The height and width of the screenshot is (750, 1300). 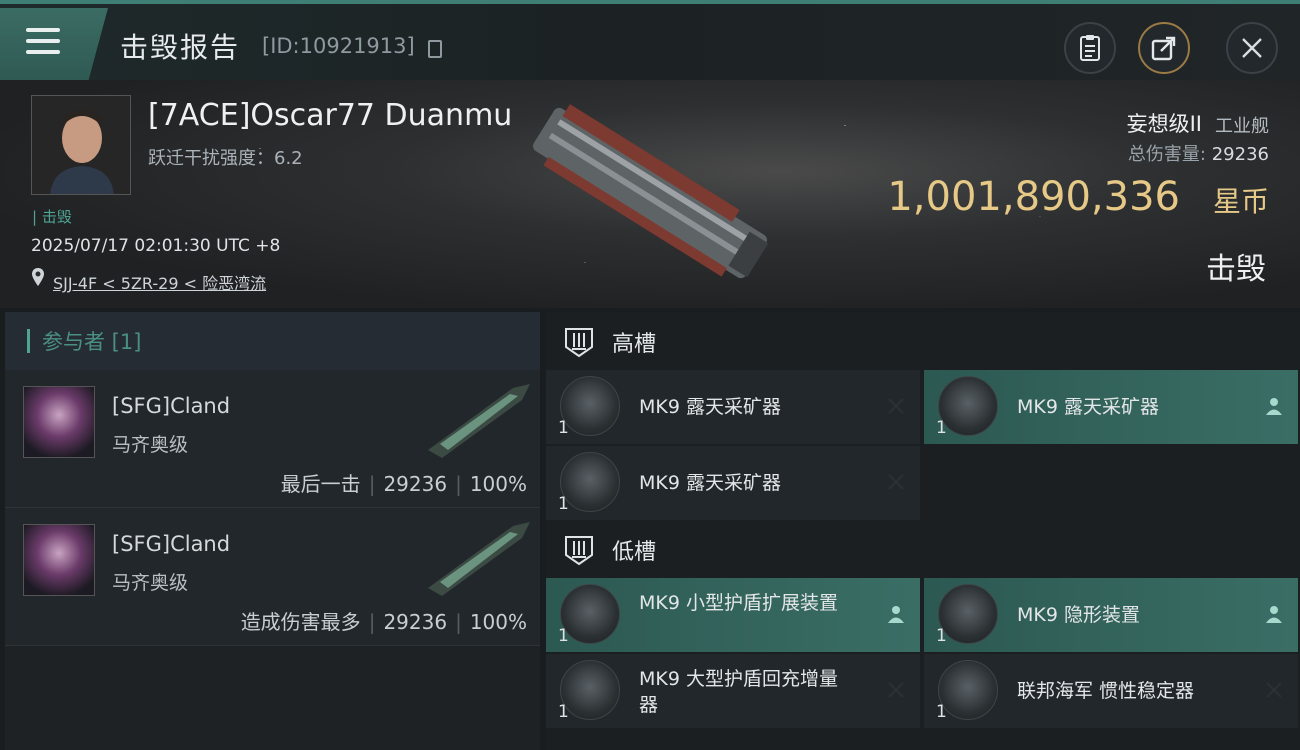 I want to click on close-icon, so click(x=1252, y=48).